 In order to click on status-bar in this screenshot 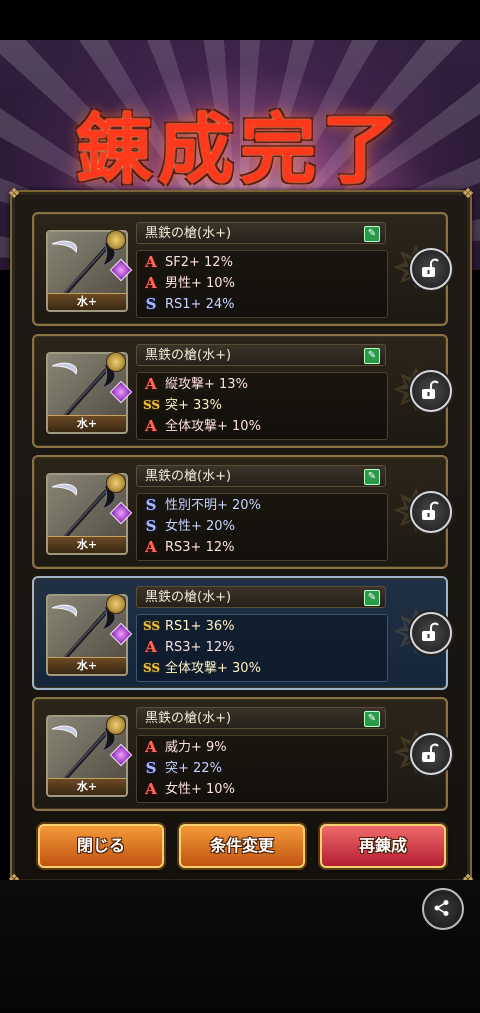, I will do `click(240, 20)`.